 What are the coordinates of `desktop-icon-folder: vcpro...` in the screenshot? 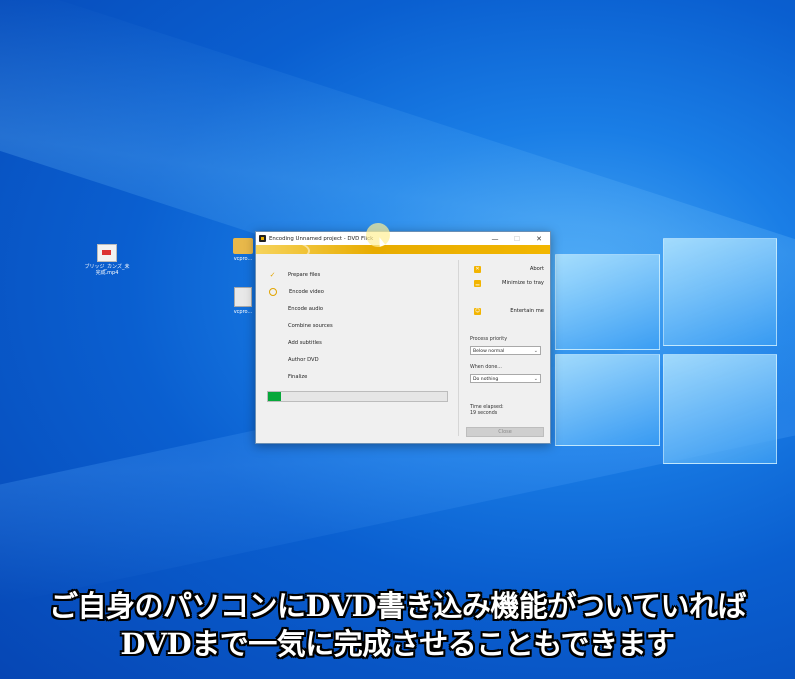 It's located at (243, 250).